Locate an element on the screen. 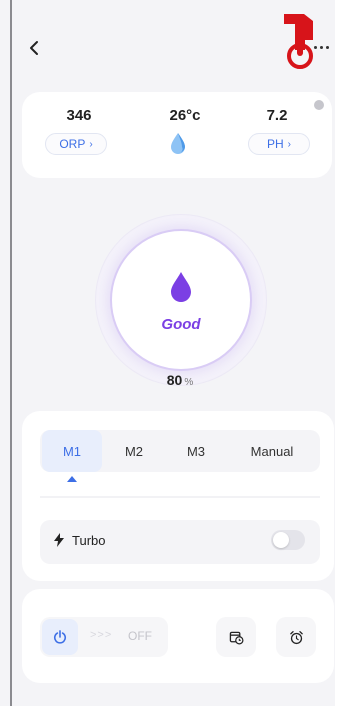 This screenshot has height=706, width=339. orp-value: 346 is located at coordinates (79, 115).